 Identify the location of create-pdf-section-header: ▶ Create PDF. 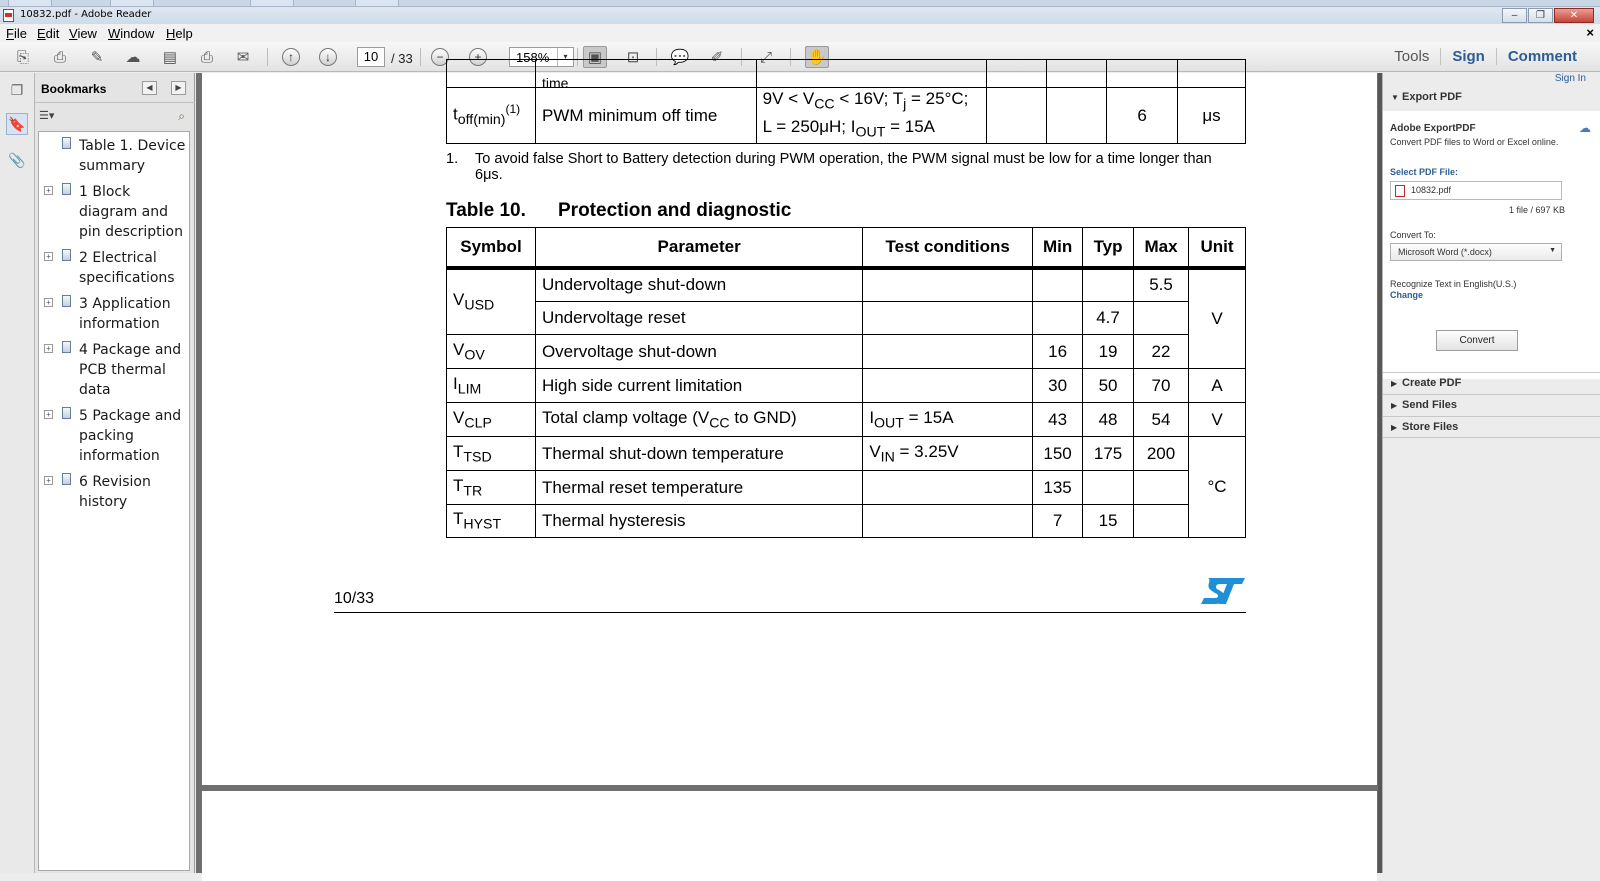
(1491, 383).